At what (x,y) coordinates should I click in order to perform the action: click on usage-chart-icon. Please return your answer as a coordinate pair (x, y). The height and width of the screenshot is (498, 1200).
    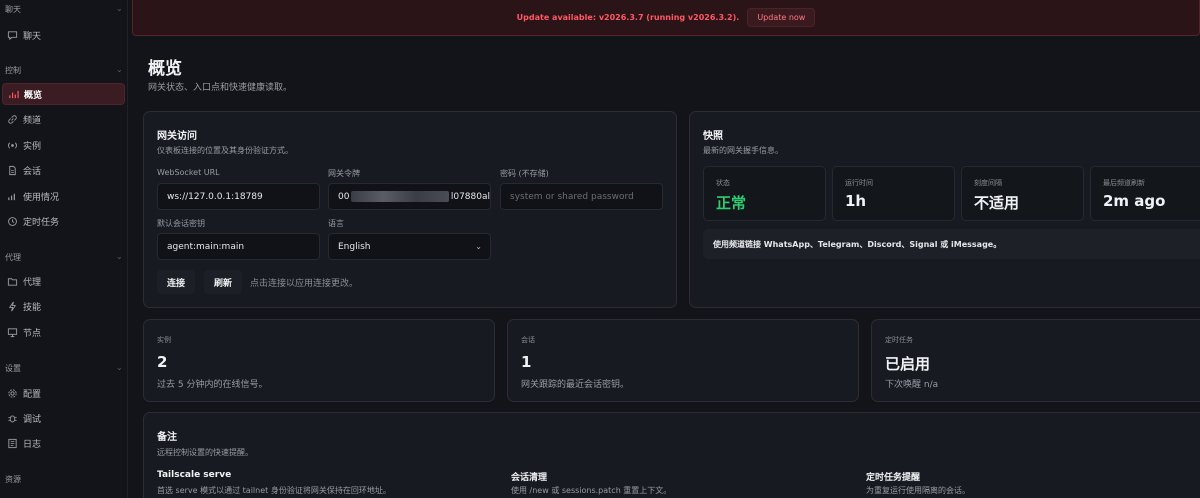
    Looking at the image, I should click on (12, 196).